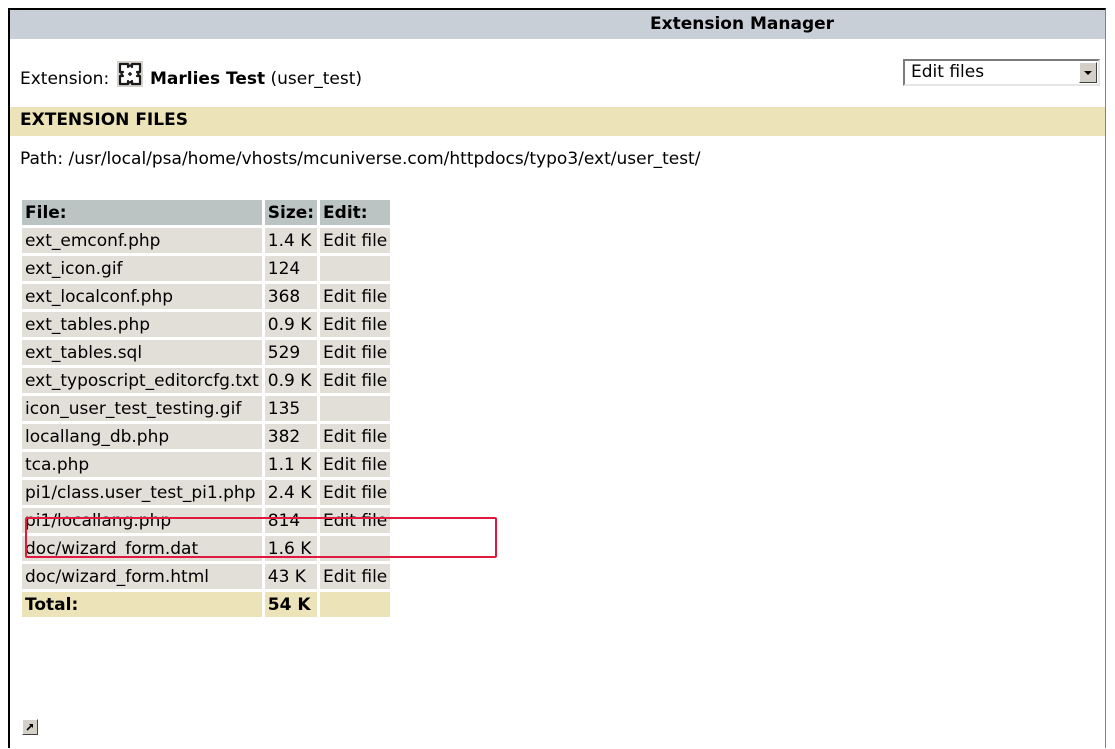  What do you see at coordinates (142, 464) in the screenshot?
I see `file-name-cell: tca.php` at bounding box center [142, 464].